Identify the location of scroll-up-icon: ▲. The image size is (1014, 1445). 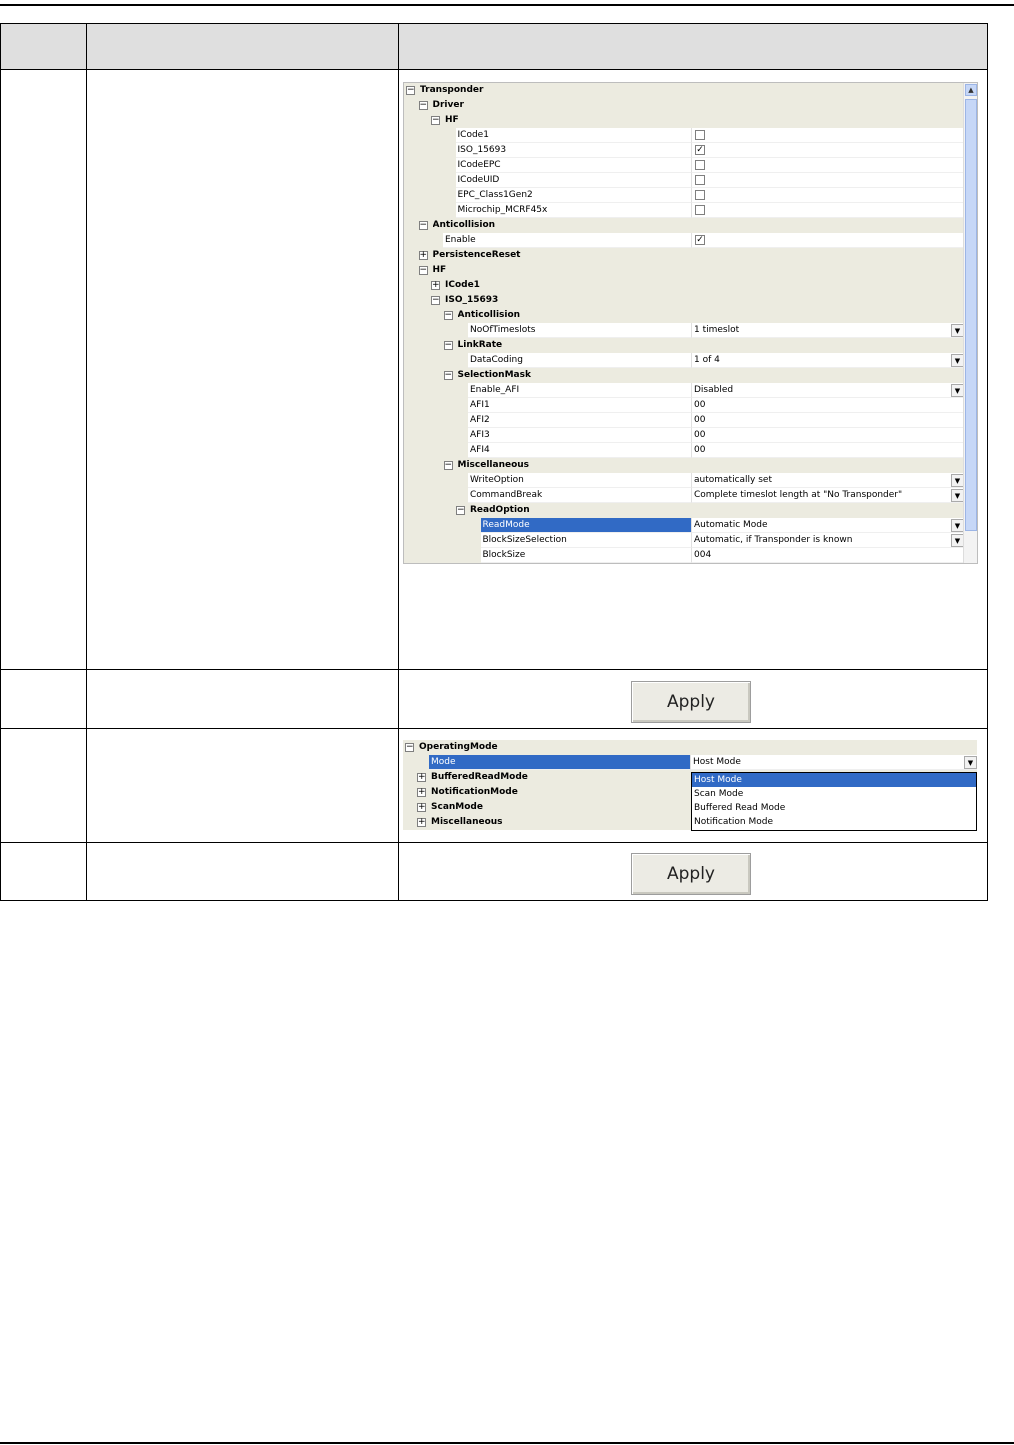
(971, 90).